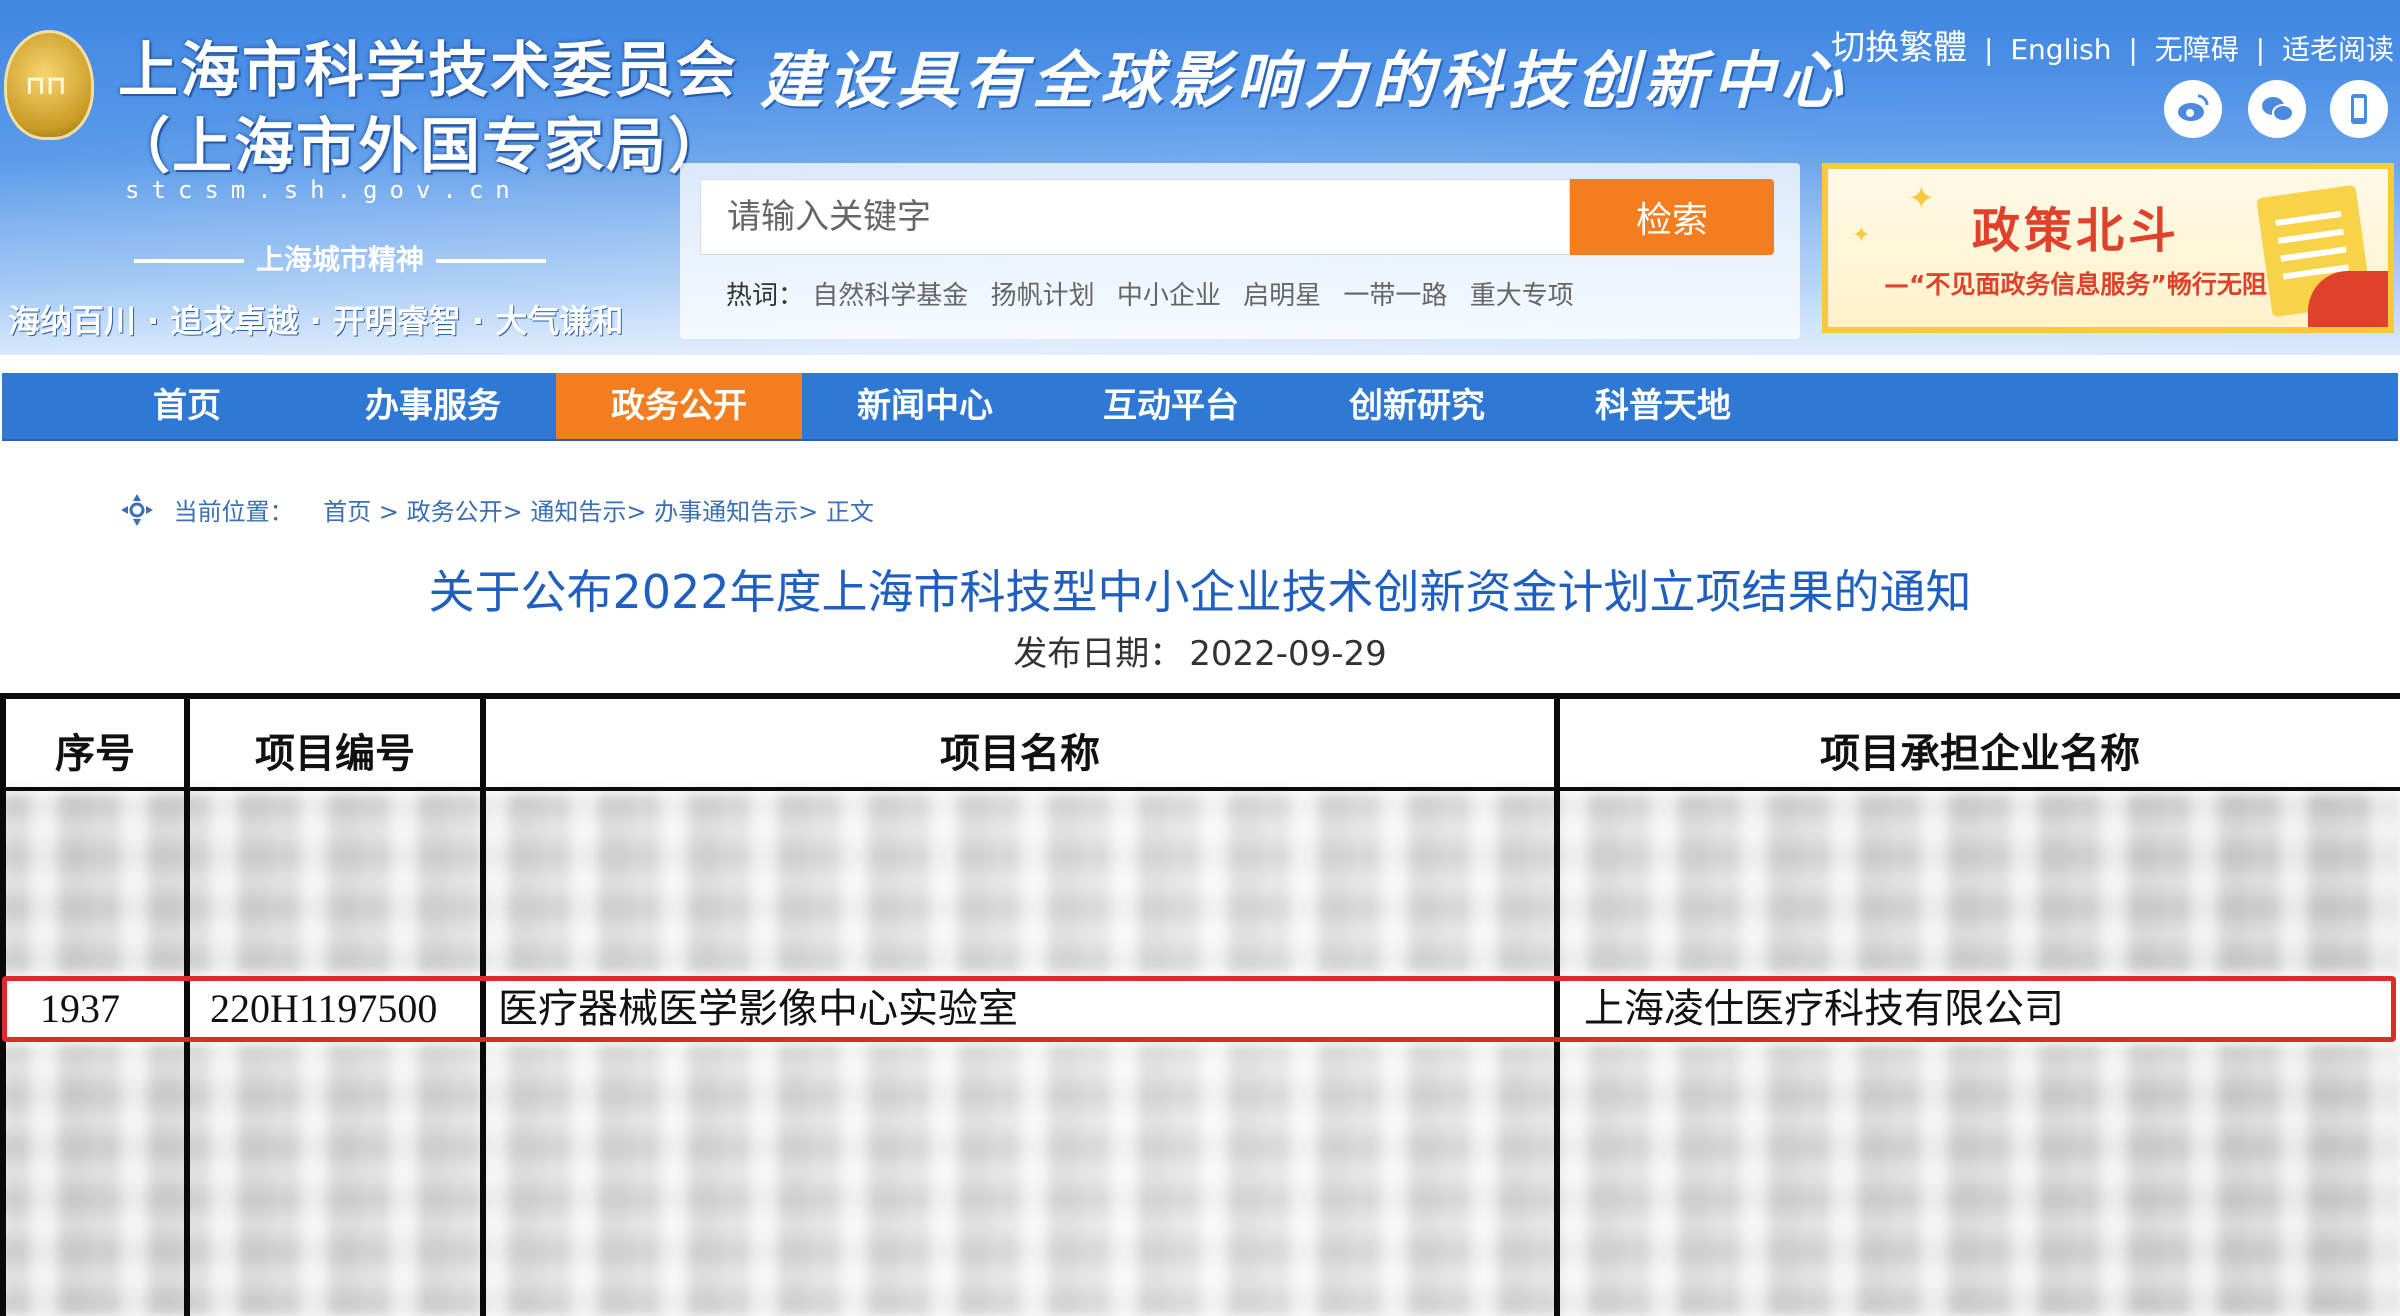  What do you see at coordinates (2338, 49) in the screenshot?
I see `link-elder-mode: 适老阅读` at bounding box center [2338, 49].